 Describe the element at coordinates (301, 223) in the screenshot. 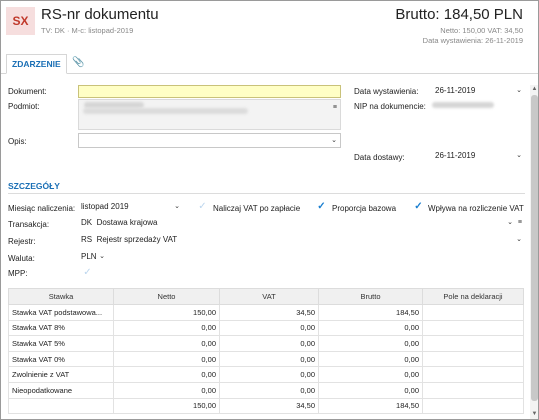

I see `transakcja-select: DK Dostawa krajowa ⌄ ≡` at that location.